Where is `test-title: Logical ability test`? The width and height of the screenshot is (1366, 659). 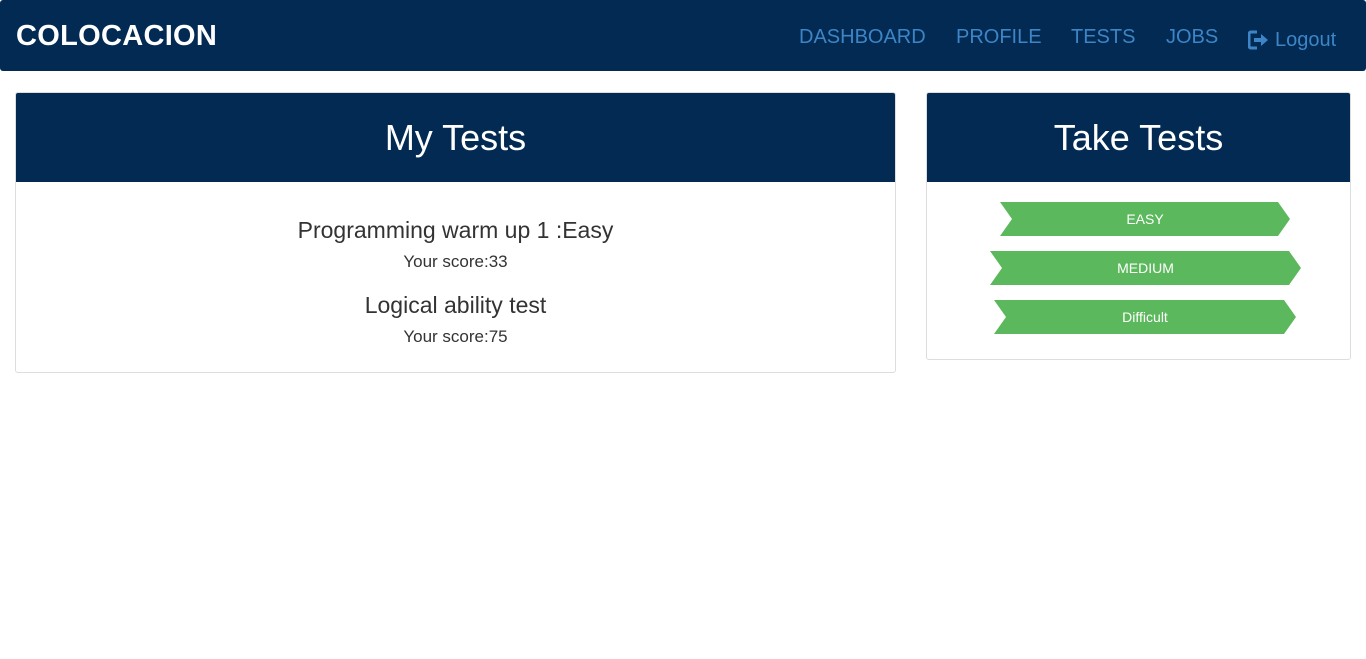 test-title: Logical ability test is located at coordinates (455, 305).